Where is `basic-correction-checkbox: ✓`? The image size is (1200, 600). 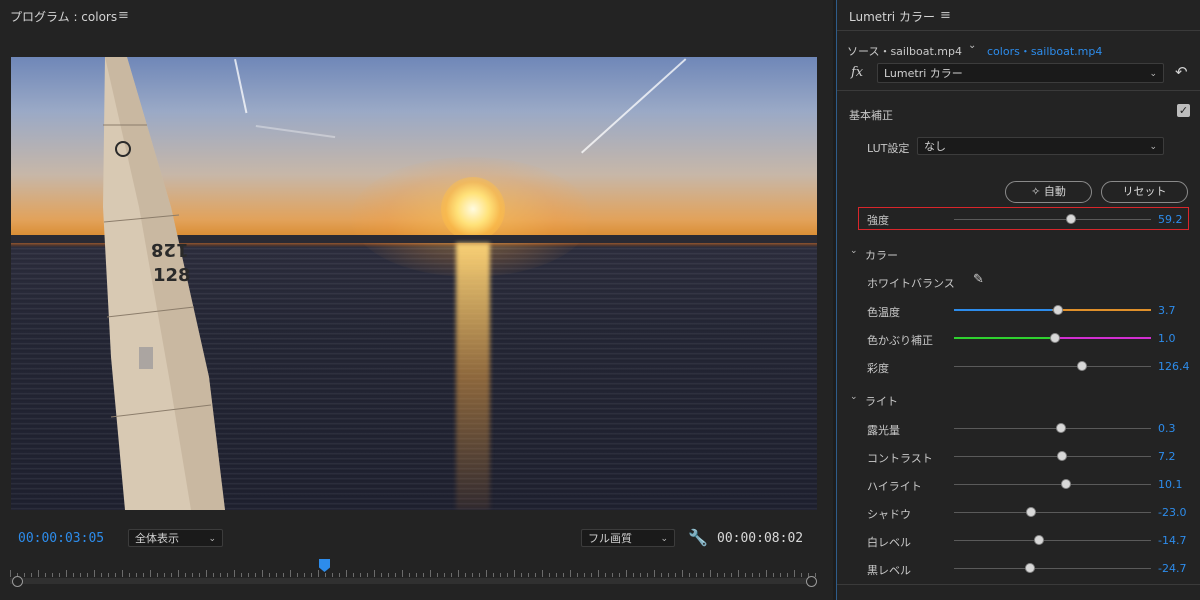 basic-correction-checkbox: ✓ is located at coordinates (1183, 110).